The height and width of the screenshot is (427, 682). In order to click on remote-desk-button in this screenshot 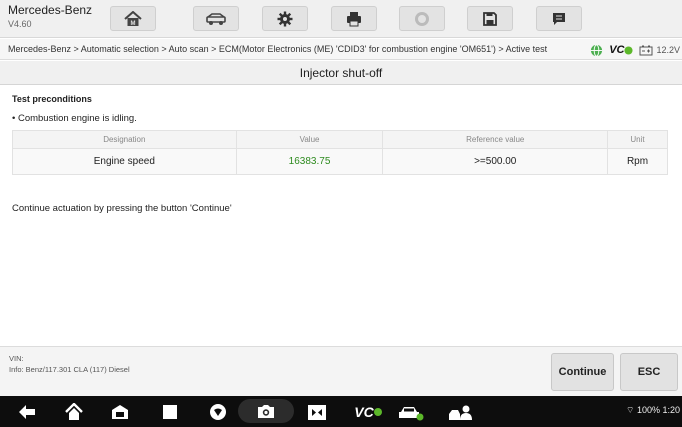, I will do `click(317, 412)`.